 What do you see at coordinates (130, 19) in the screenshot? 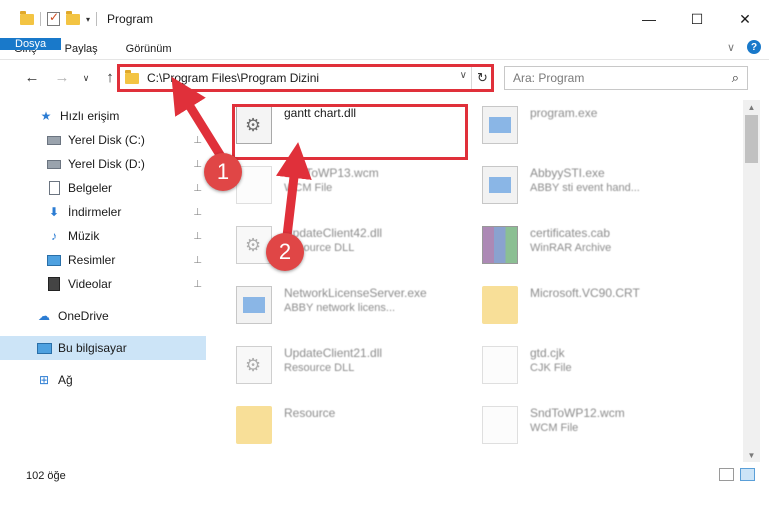
I see `window-title: Program` at bounding box center [130, 19].